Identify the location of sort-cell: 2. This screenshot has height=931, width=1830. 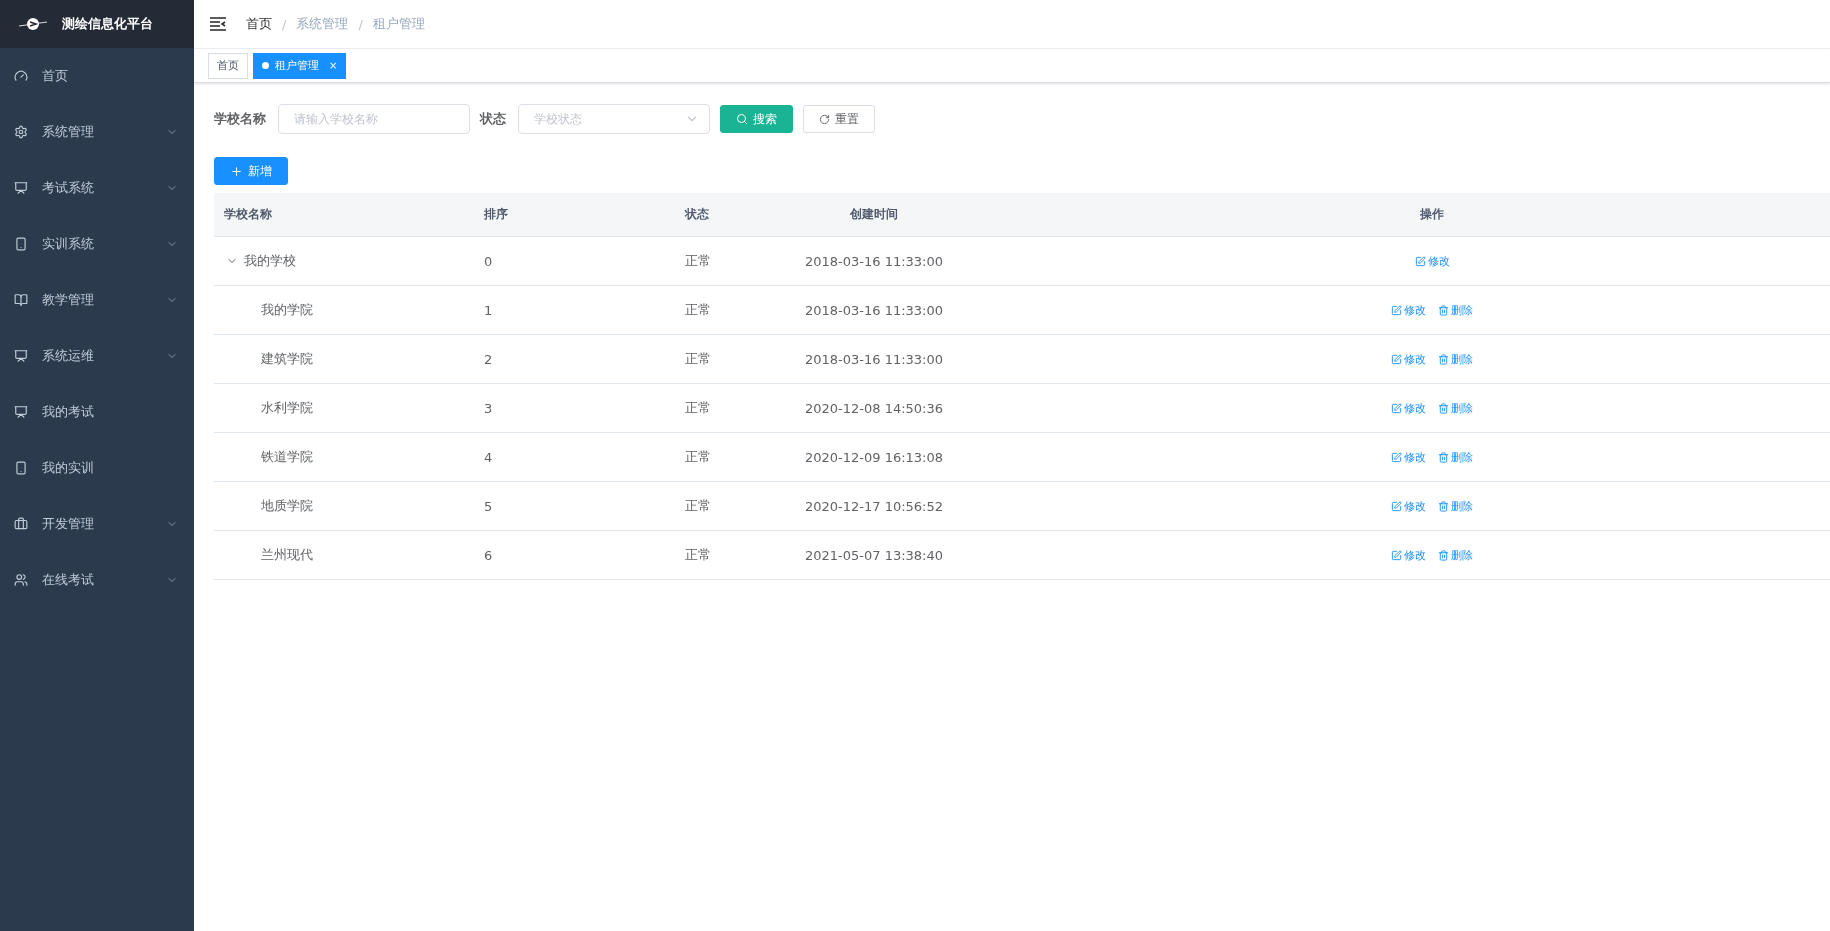
(488, 359).